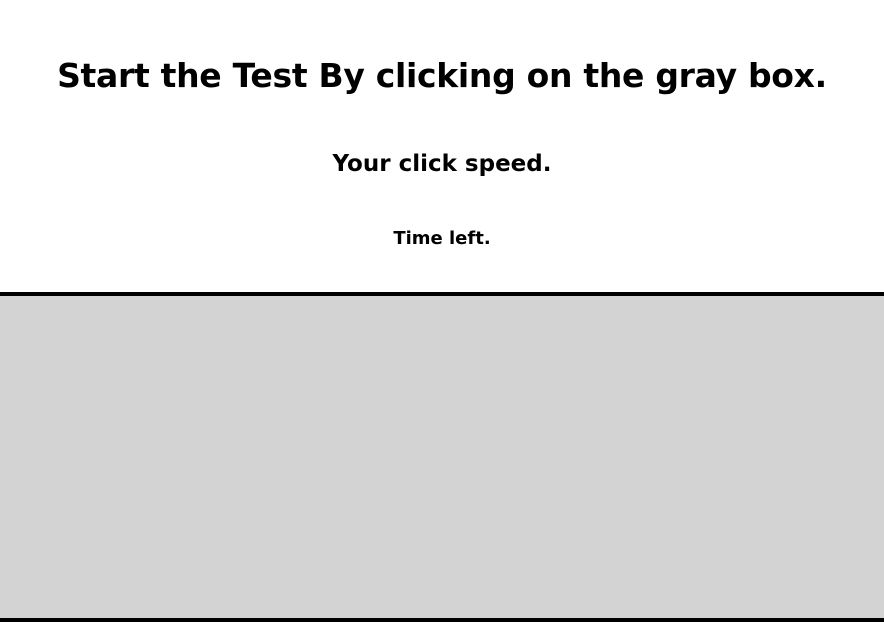 The width and height of the screenshot is (884, 635). What do you see at coordinates (442, 238) in the screenshot?
I see `time-left-display: Time left.` at bounding box center [442, 238].